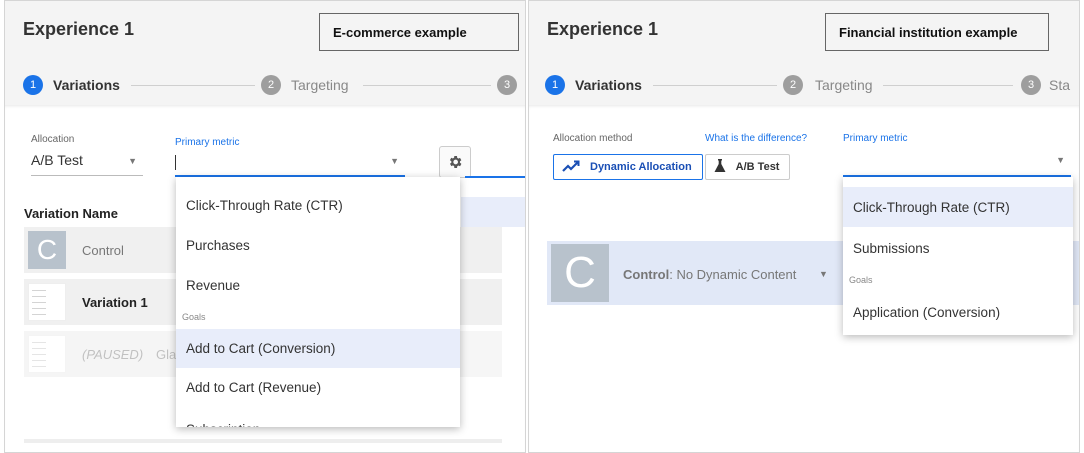 The height and width of the screenshot is (453, 1084). I want to click on control-row-label: Control: No Dynamic Content, so click(709, 274).